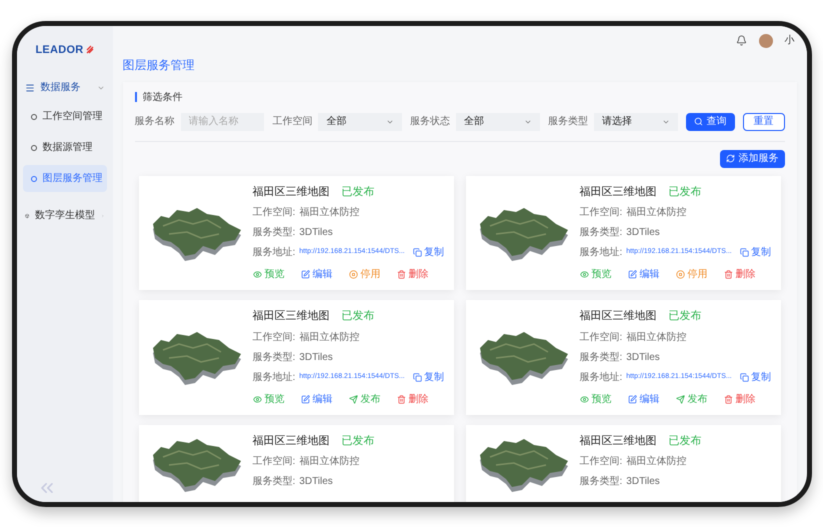  Describe the element at coordinates (763, 121) in the screenshot. I see `reset-button: 重置` at that location.